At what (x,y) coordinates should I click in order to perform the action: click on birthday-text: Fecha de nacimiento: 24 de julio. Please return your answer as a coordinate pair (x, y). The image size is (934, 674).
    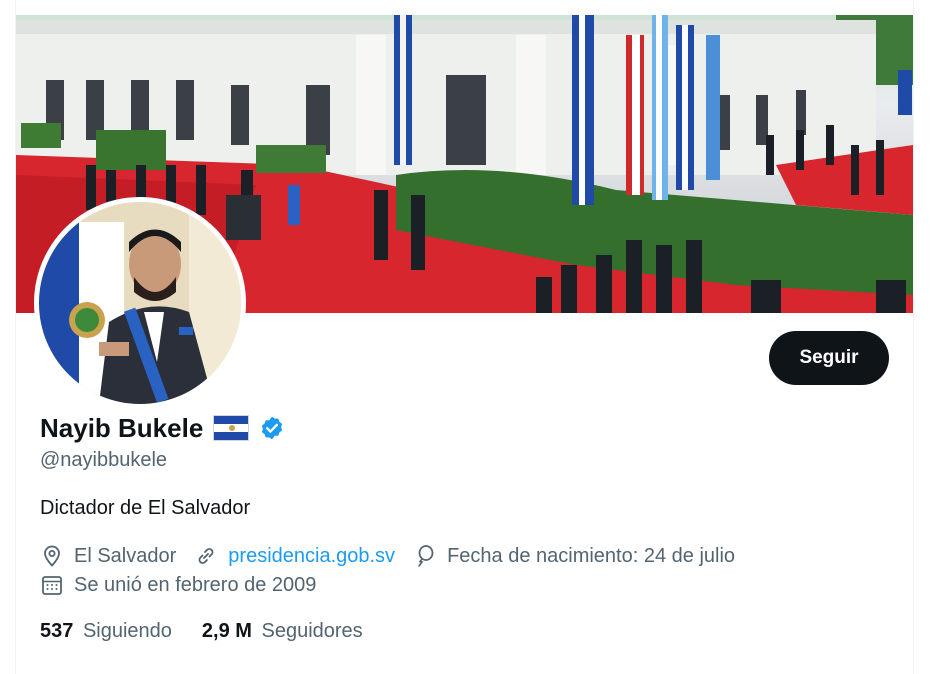
    Looking at the image, I should click on (591, 555).